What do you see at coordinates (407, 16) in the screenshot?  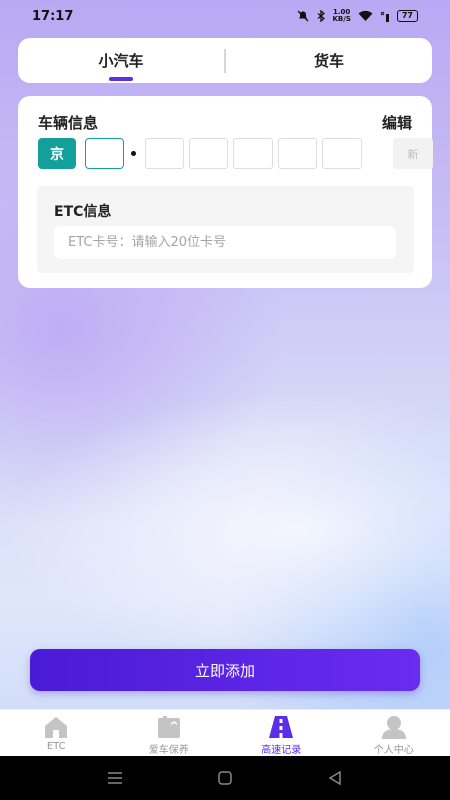 I see `battery-indicator: 77` at bounding box center [407, 16].